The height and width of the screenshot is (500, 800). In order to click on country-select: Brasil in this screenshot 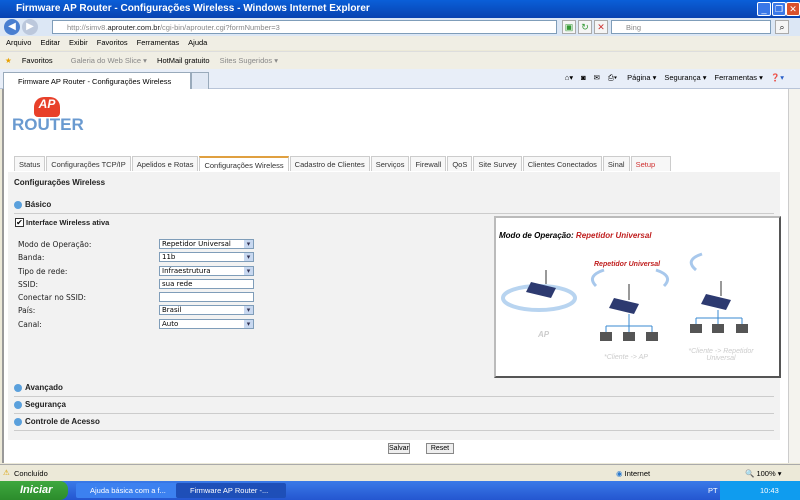, I will do `click(206, 310)`.